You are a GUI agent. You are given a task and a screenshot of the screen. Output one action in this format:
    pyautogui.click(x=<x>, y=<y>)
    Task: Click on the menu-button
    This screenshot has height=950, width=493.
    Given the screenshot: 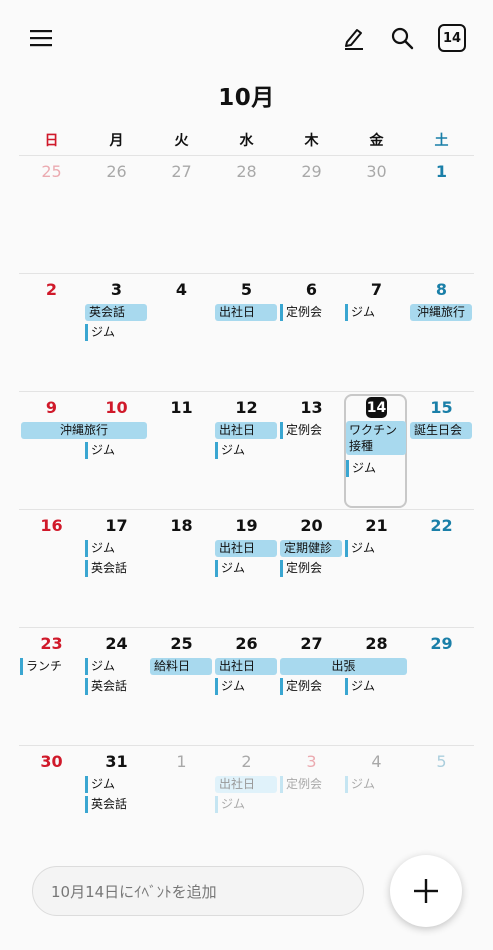 What is the action you would take?
    pyautogui.click(x=41, y=38)
    